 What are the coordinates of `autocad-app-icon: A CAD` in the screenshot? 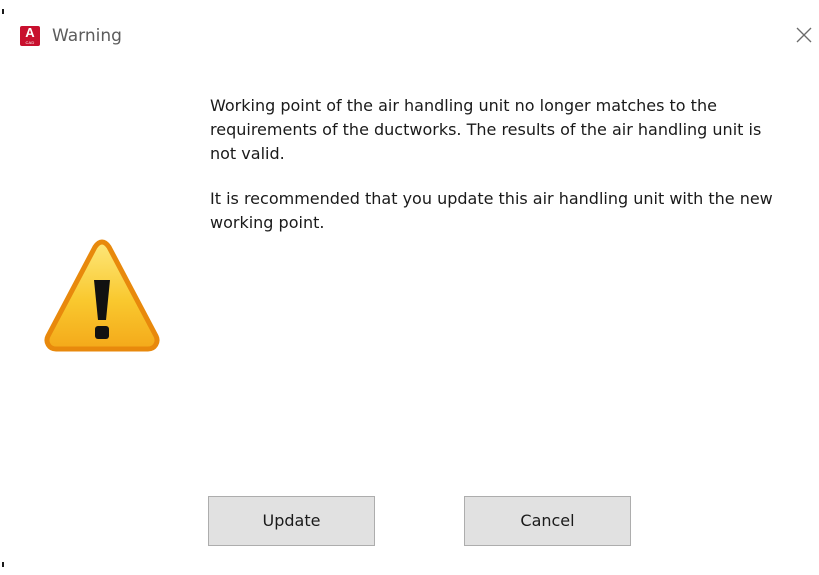 It's located at (30, 35).